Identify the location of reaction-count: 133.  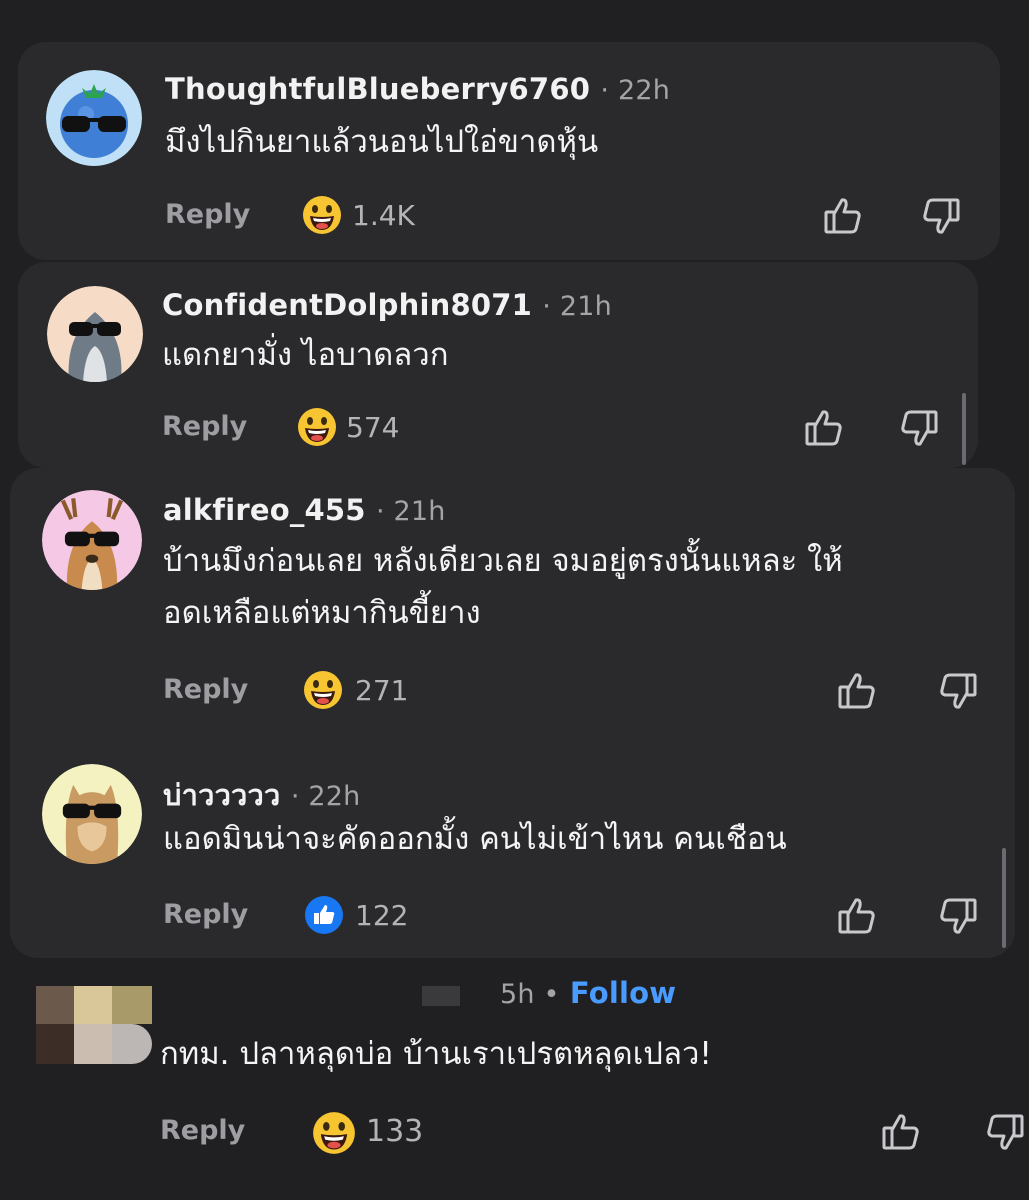
(395, 1131).